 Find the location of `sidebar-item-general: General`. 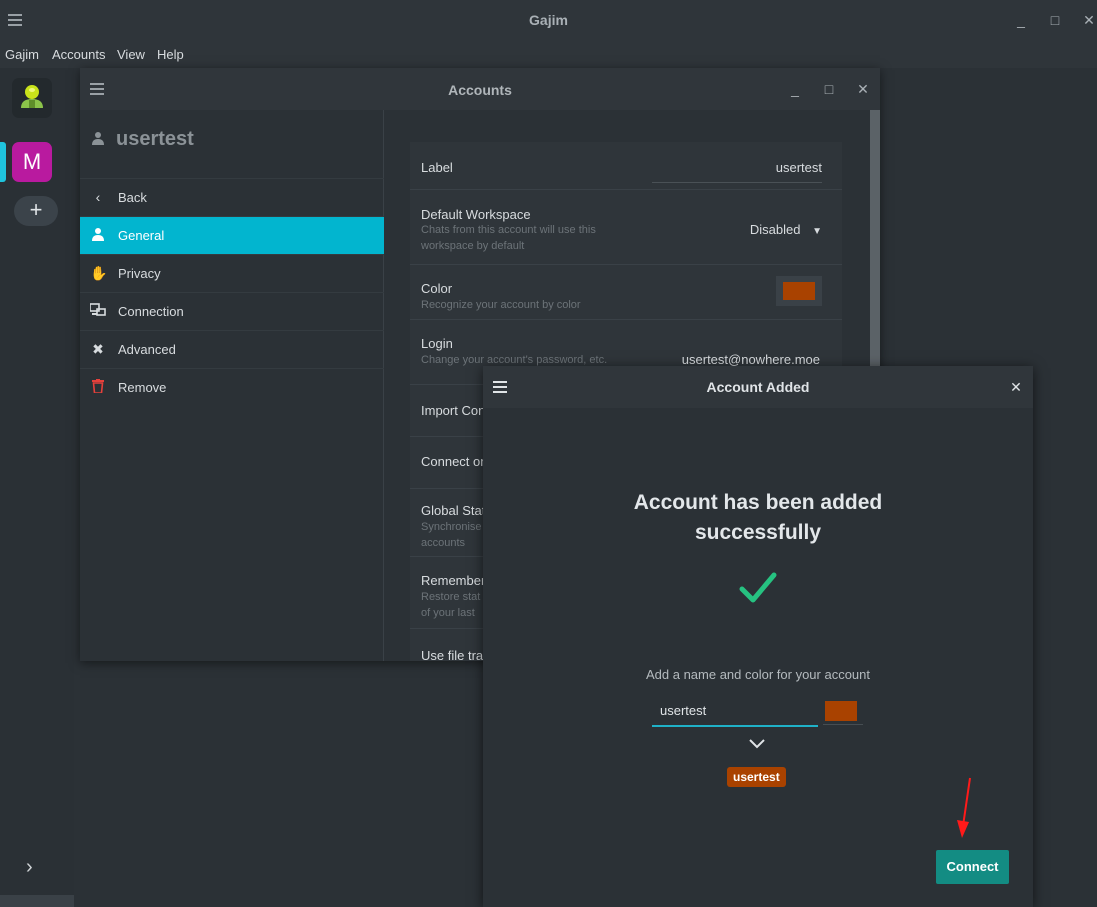

sidebar-item-general: General is located at coordinates (232, 235).